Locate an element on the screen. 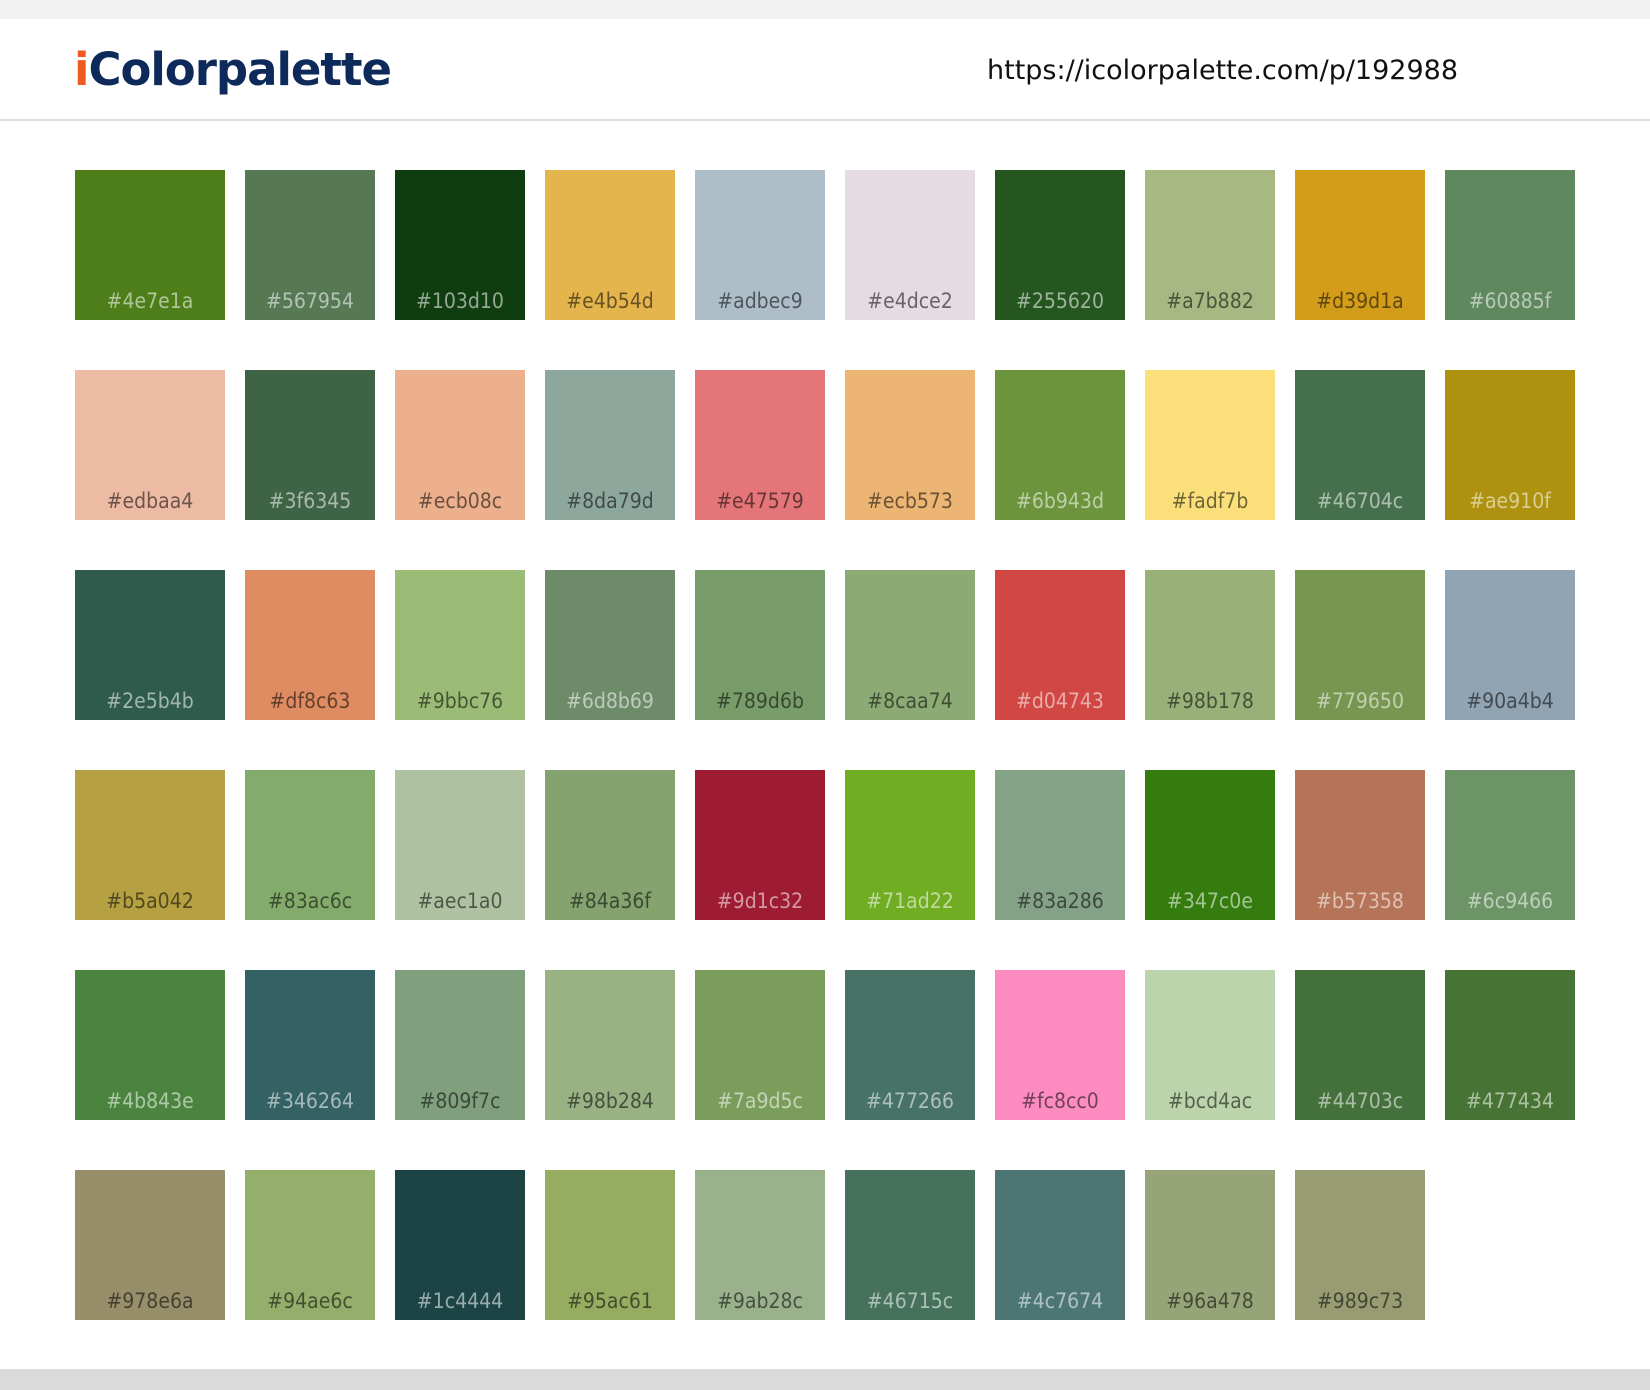 This screenshot has width=1650, height=1390. color-swatch: #edbaa4 is located at coordinates (150, 445).